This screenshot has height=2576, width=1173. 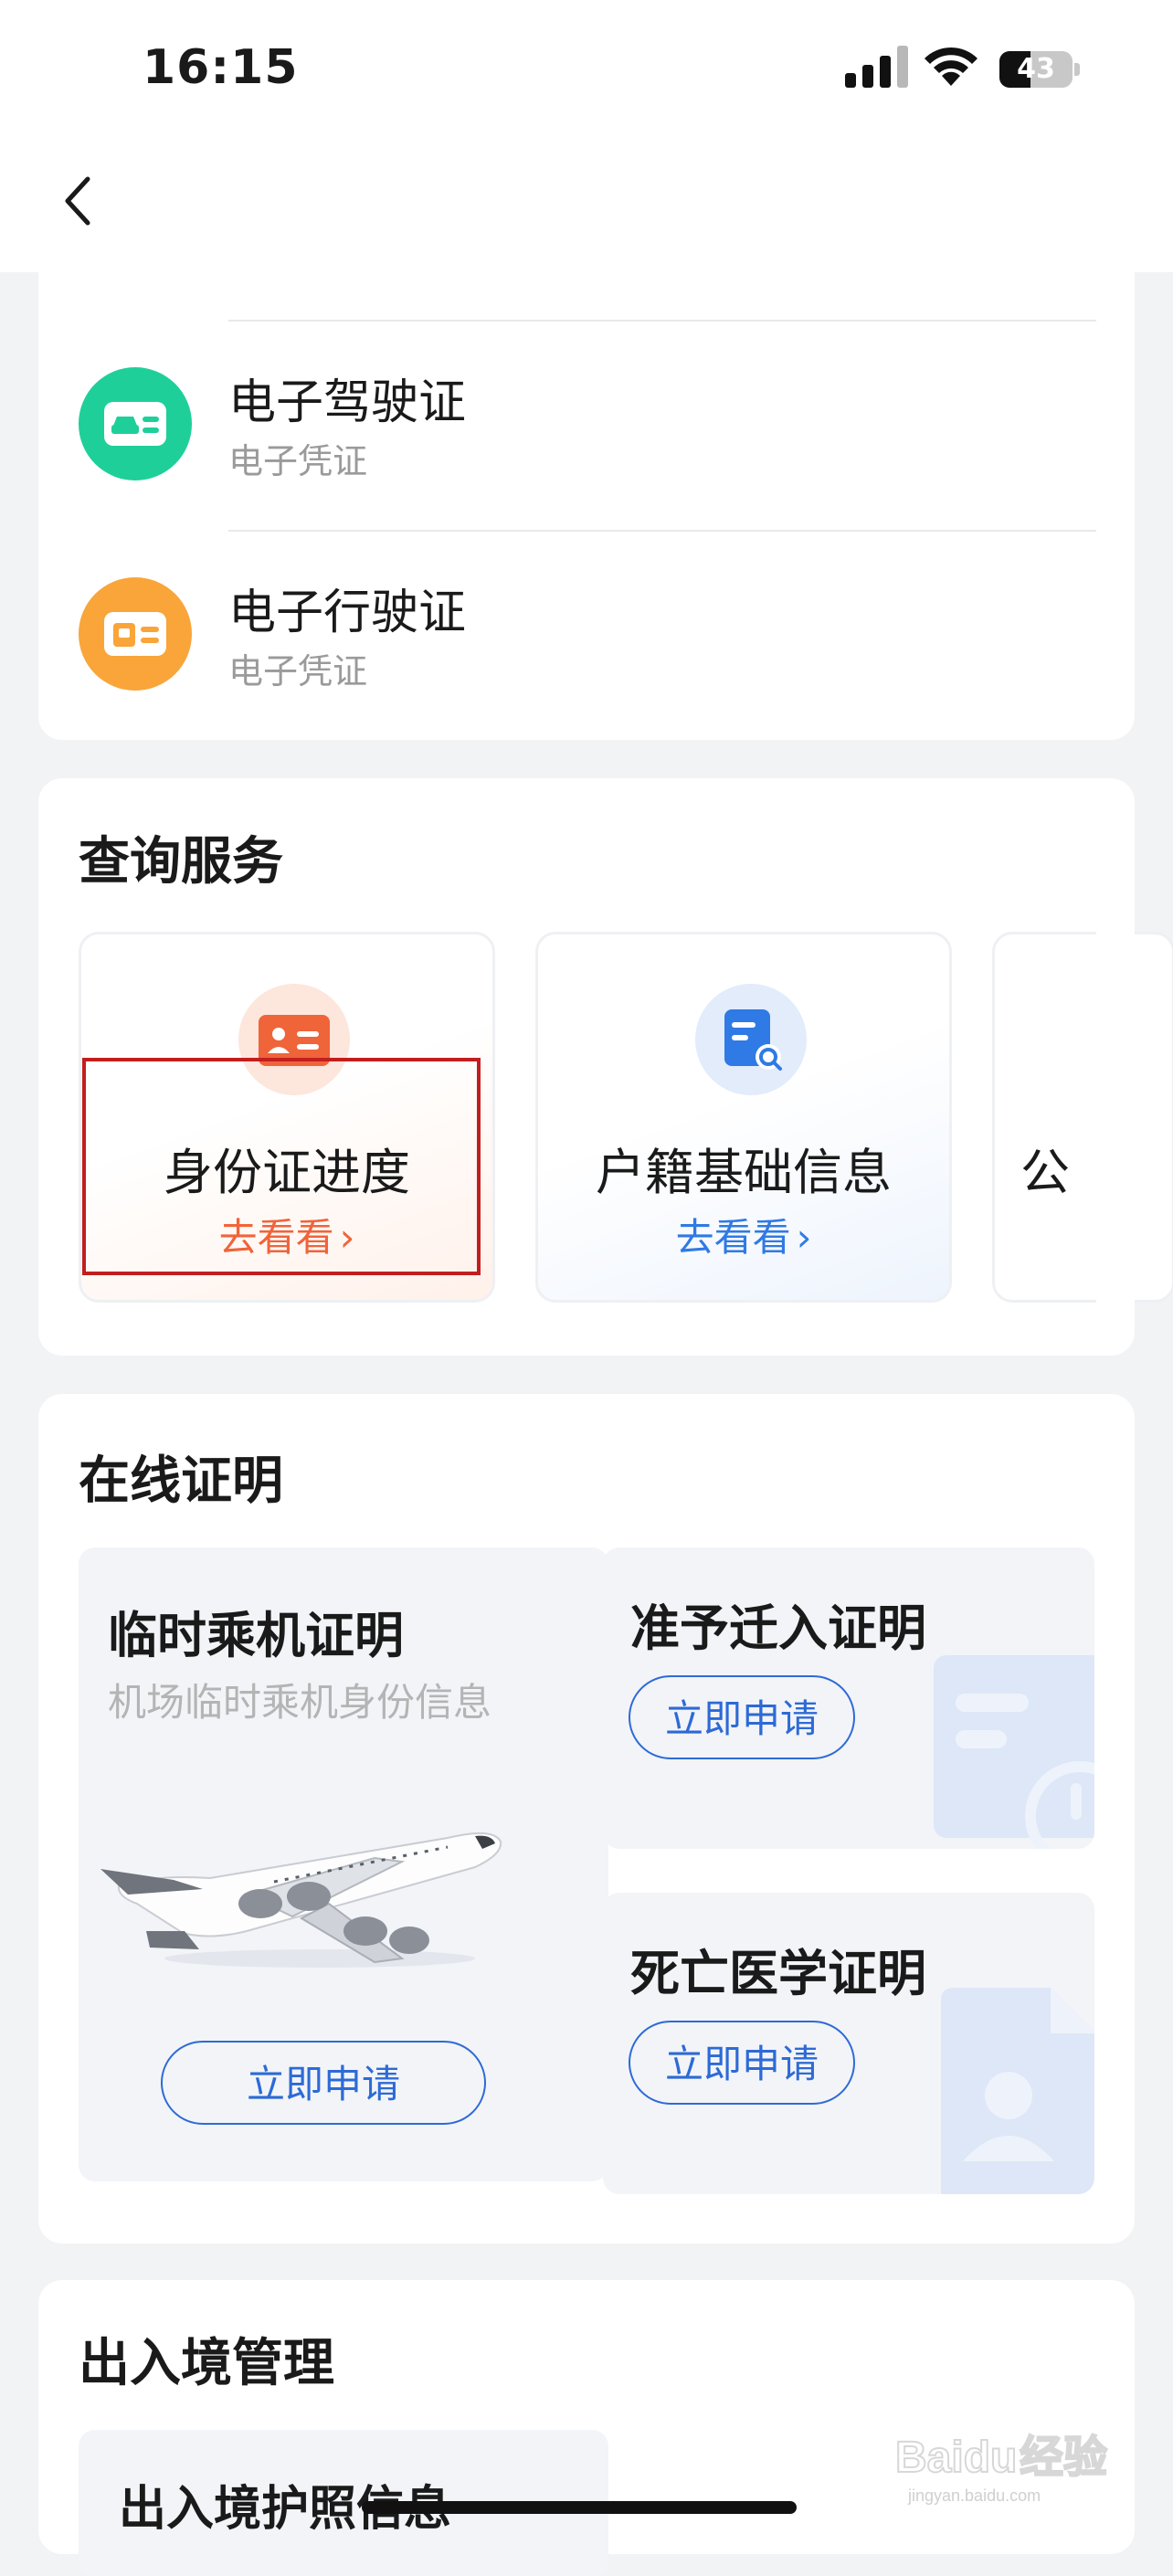 What do you see at coordinates (206, 2363) in the screenshot?
I see `section-title: 出入境管理` at bounding box center [206, 2363].